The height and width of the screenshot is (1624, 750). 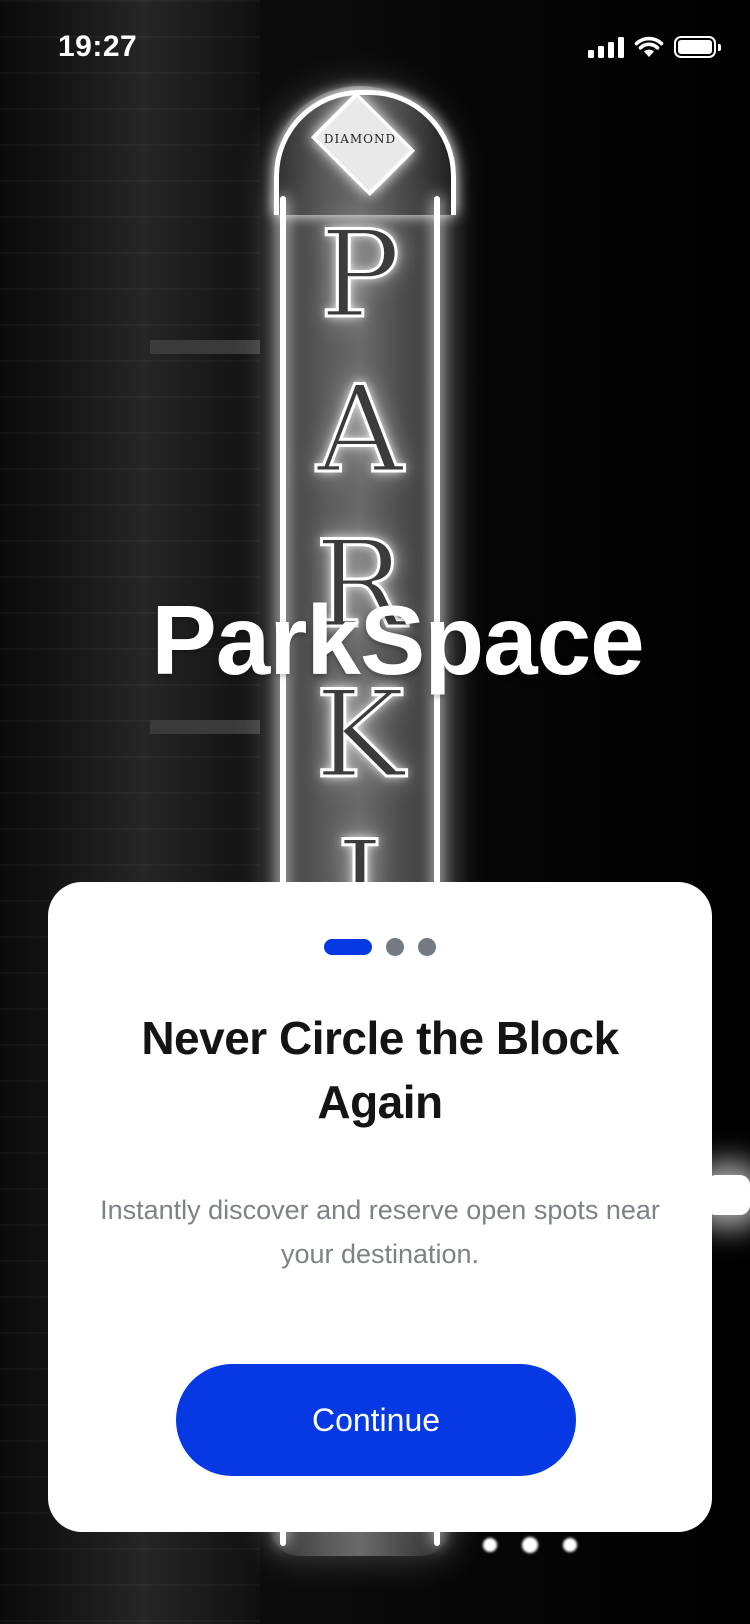 What do you see at coordinates (728, 1195) in the screenshot?
I see `street-light` at bounding box center [728, 1195].